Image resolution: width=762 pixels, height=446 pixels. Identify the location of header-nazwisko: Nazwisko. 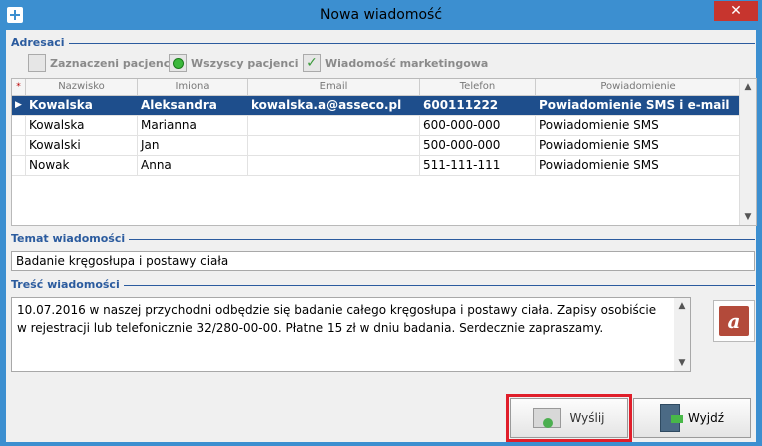
(82, 87).